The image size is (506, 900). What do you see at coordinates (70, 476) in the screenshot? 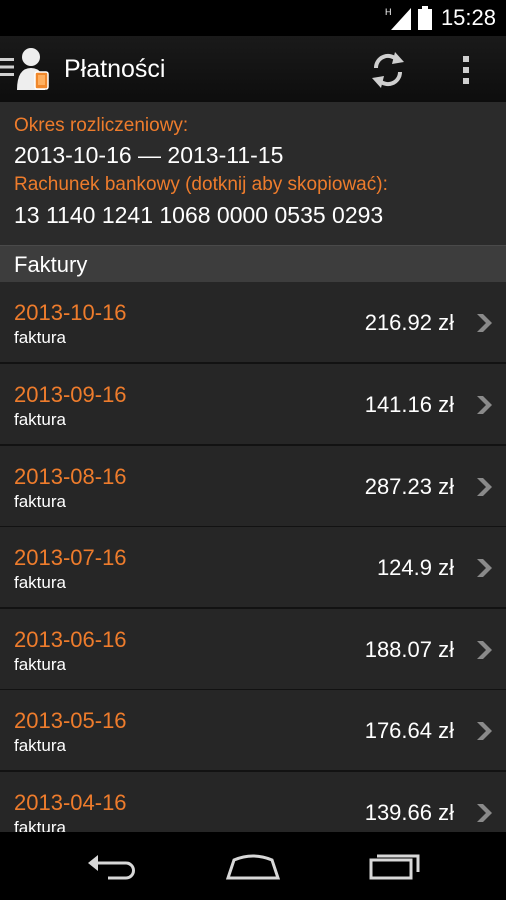
I see `invoice-date: 2013-08-16` at bounding box center [70, 476].